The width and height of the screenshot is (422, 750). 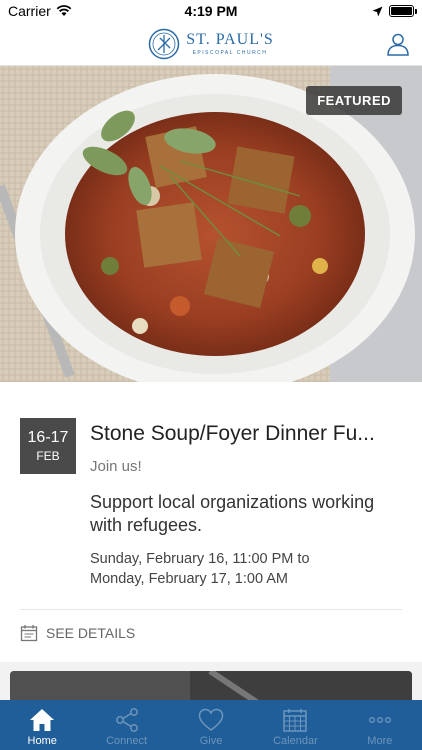 I want to click on tab-bar: Home Connect Give Calendar More, so click(x=211, y=725).